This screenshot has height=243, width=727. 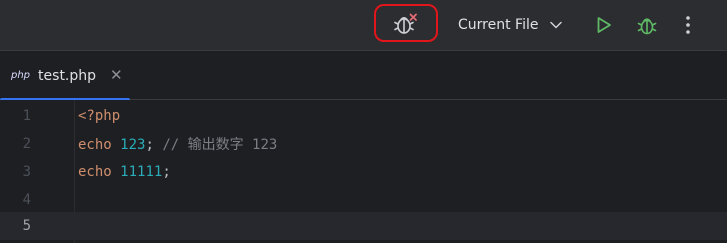 I want to click on more-vertical-icon, so click(x=688, y=25).